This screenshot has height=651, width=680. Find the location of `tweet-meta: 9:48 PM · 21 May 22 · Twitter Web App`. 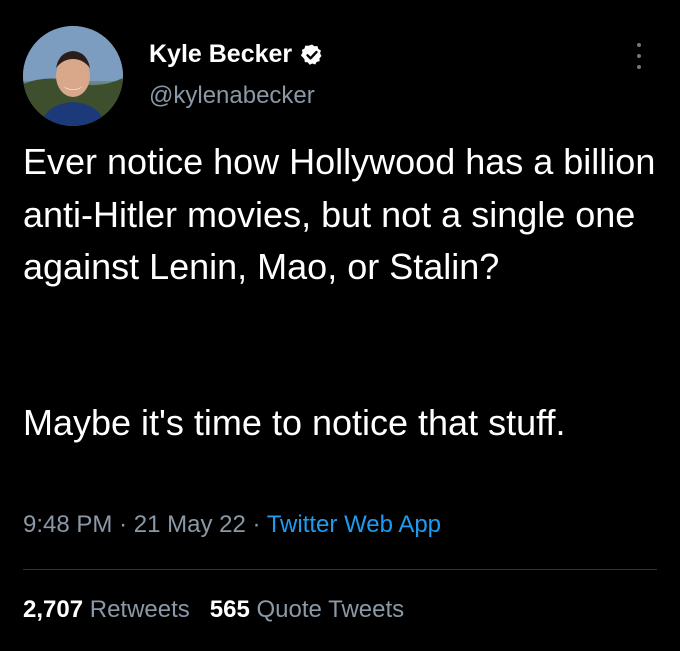

tweet-meta: 9:48 PM · 21 May 22 · Twitter Web App is located at coordinates (232, 525).